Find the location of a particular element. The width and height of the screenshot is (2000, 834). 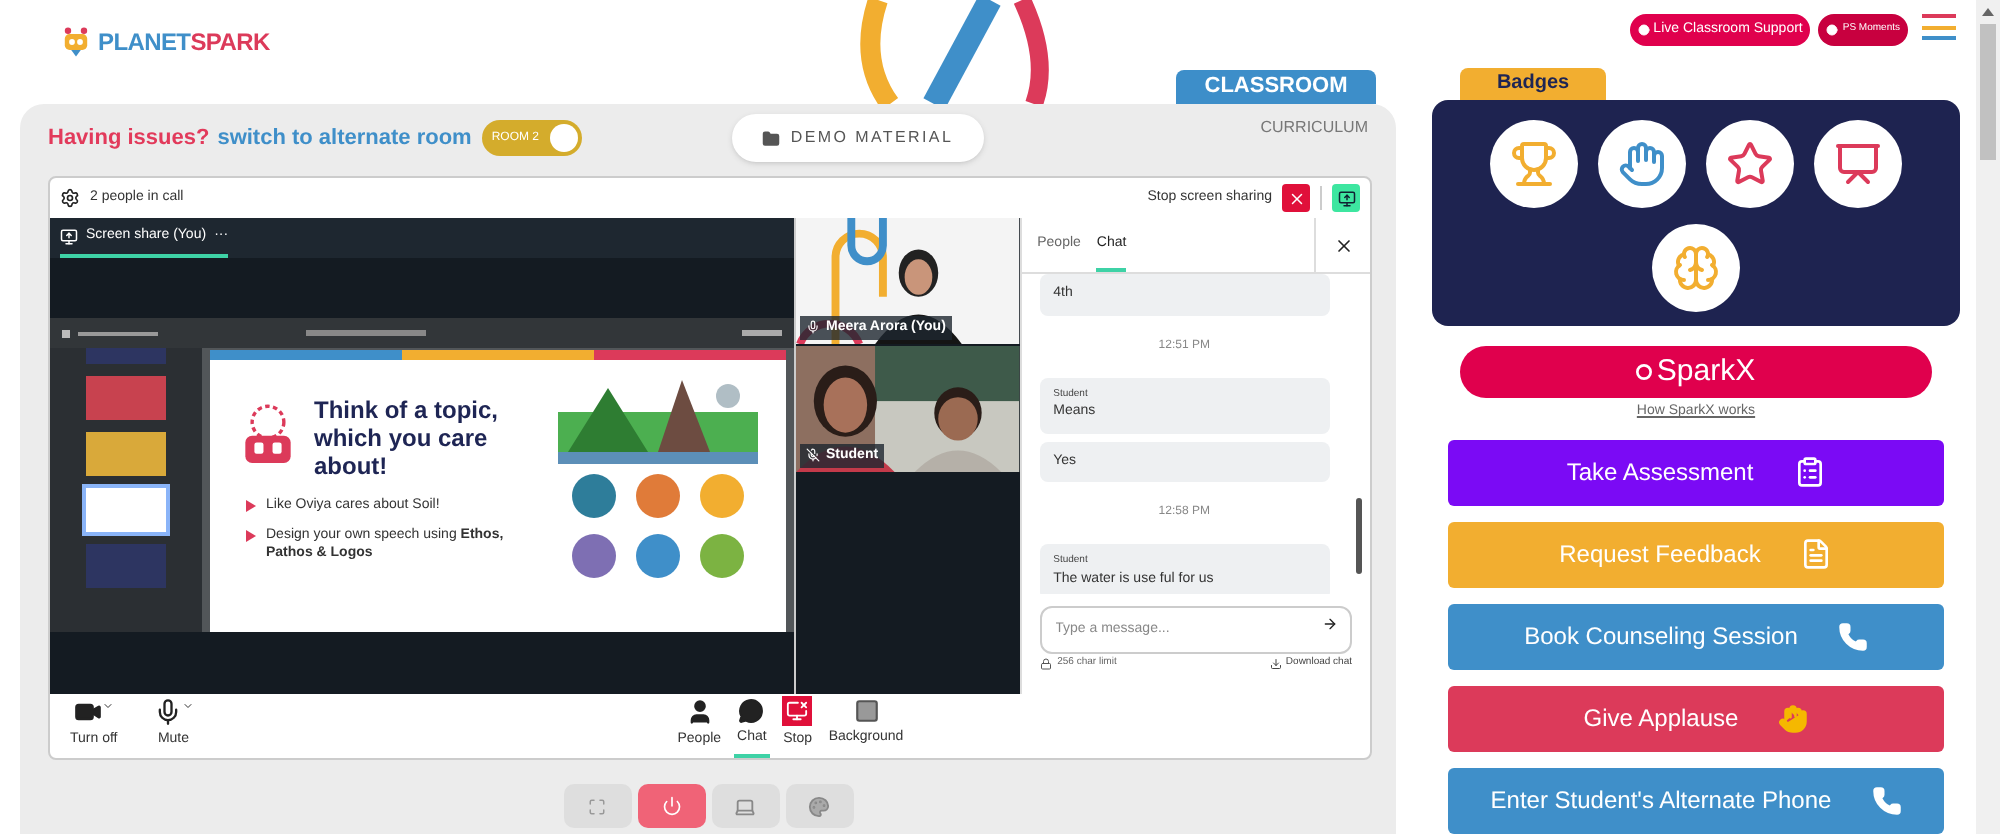

fullscreen-button is located at coordinates (597, 806).